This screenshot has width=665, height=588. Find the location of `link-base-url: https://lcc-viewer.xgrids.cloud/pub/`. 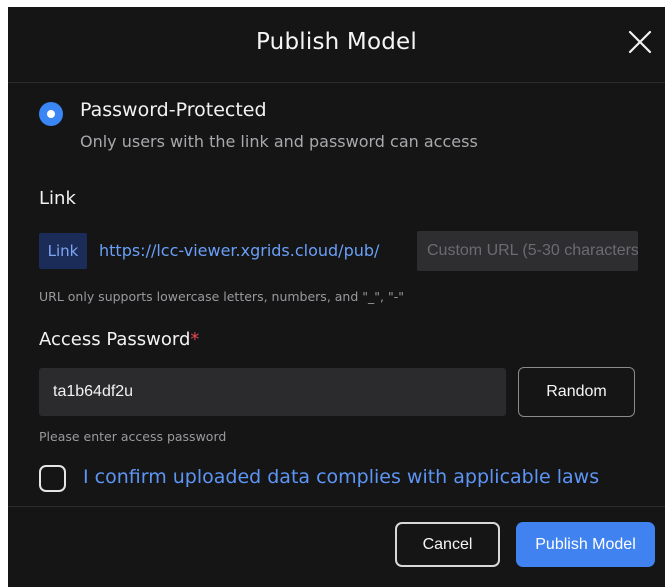

link-base-url: https://lcc-viewer.xgrids.cloud/pub/ is located at coordinates (239, 250).